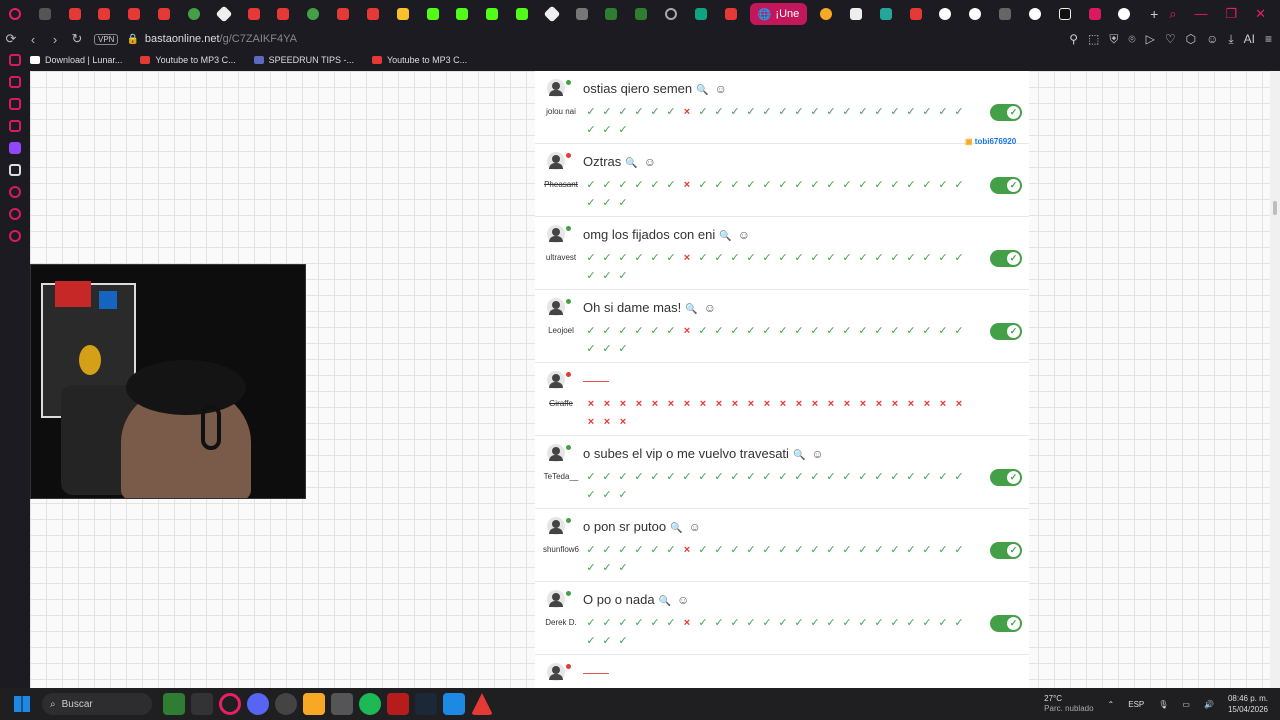 The image size is (1280, 720). What do you see at coordinates (671, 14) in the screenshot?
I see `gear-tab-icon` at bounding box center [671, 14].